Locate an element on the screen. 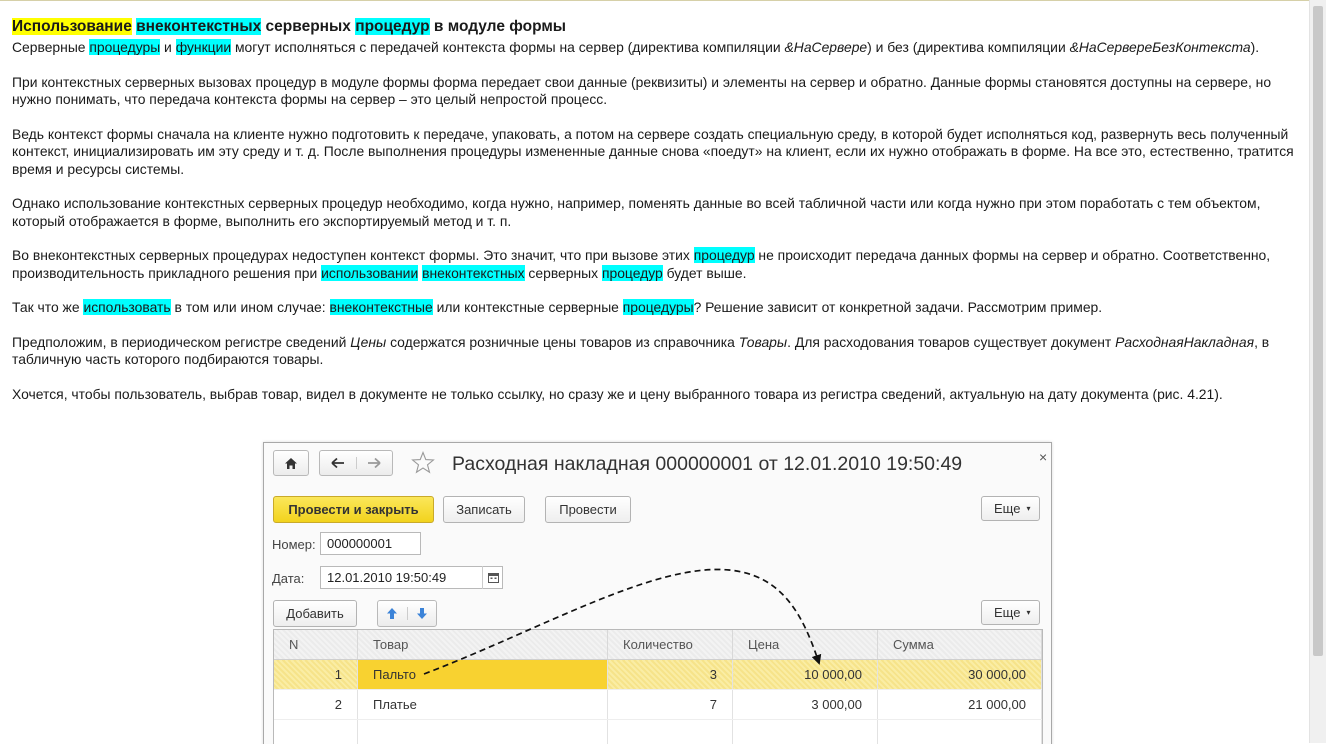  home-button is located at coordinates (291, 463).